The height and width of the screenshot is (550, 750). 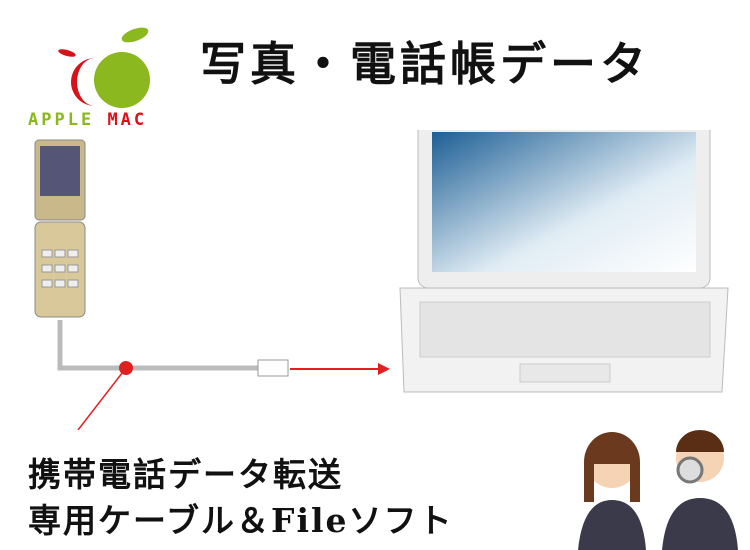 I want to click on staff-illustration, so click(x=658, y=490).